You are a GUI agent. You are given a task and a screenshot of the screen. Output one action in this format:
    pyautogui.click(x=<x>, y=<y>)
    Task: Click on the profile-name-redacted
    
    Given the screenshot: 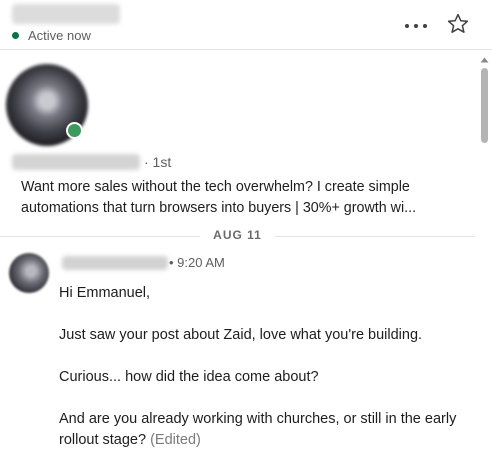 What is the action you would take?
    pyautogui.click(x=76, y=162)
    